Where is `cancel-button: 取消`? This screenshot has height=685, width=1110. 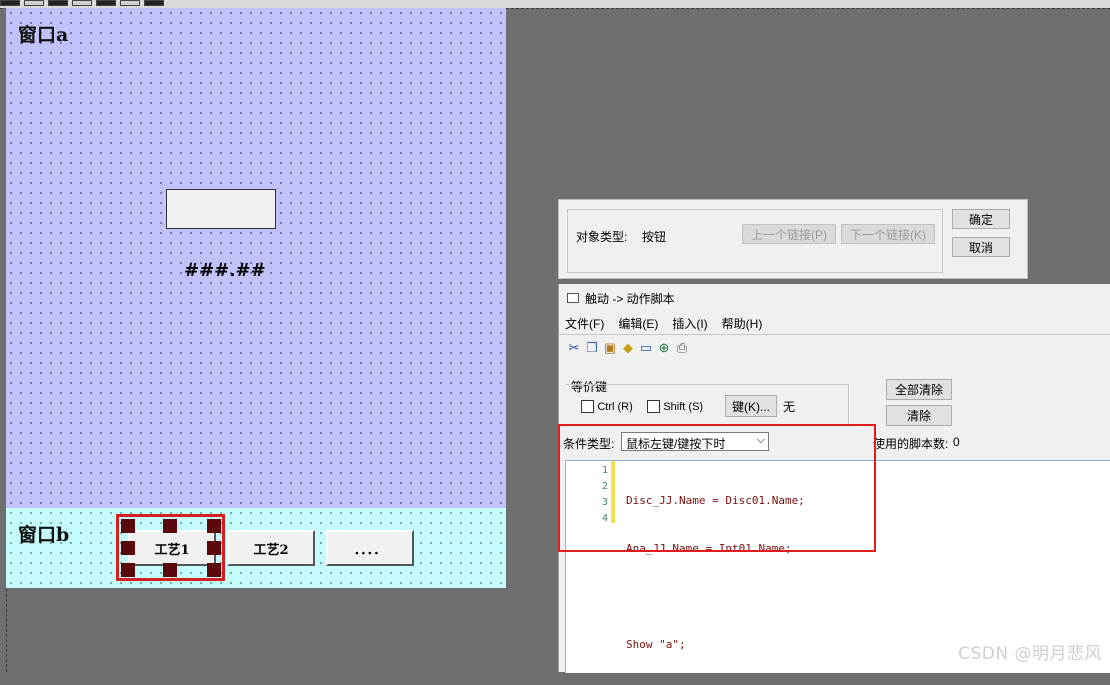
cancel-button: 取消 is located at coordinates (981, 247).